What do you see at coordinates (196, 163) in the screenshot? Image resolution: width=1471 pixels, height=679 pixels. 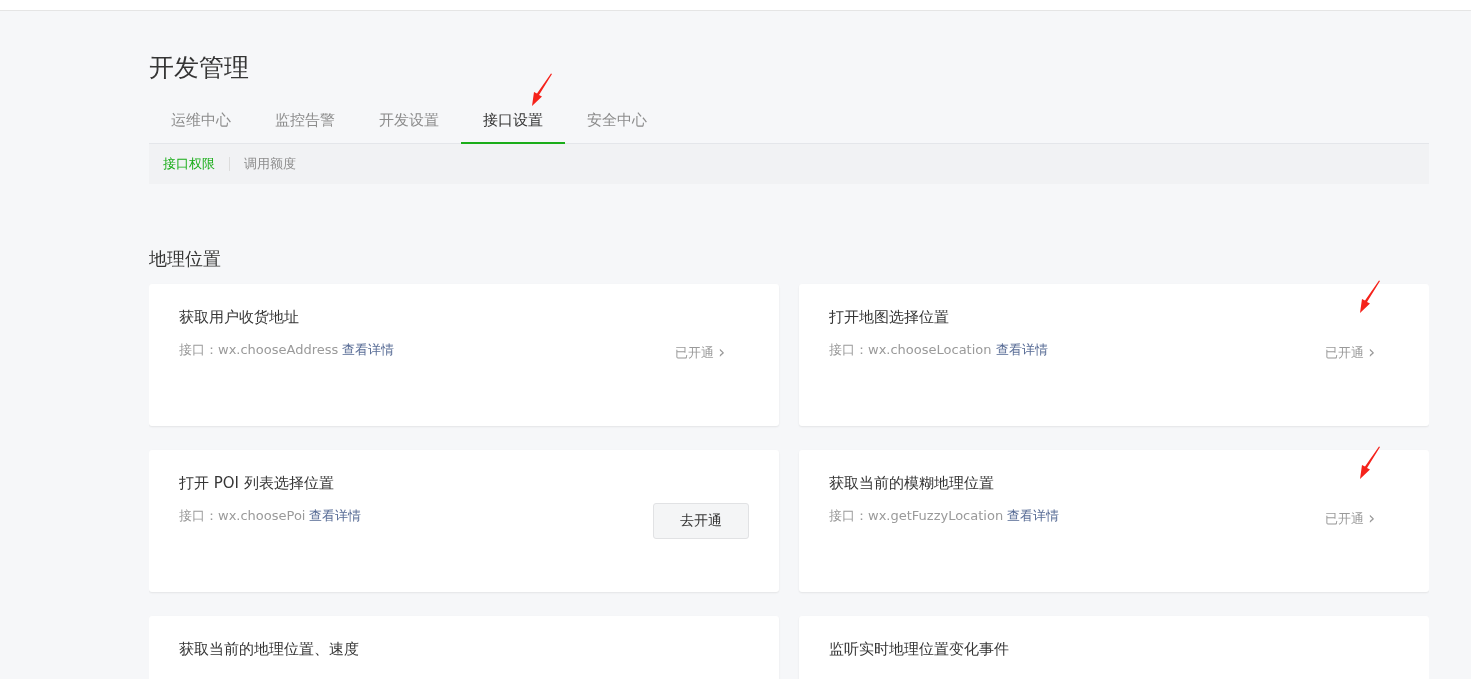 I see `sub-tab: 接口权限` at bounding box center [196, 163].